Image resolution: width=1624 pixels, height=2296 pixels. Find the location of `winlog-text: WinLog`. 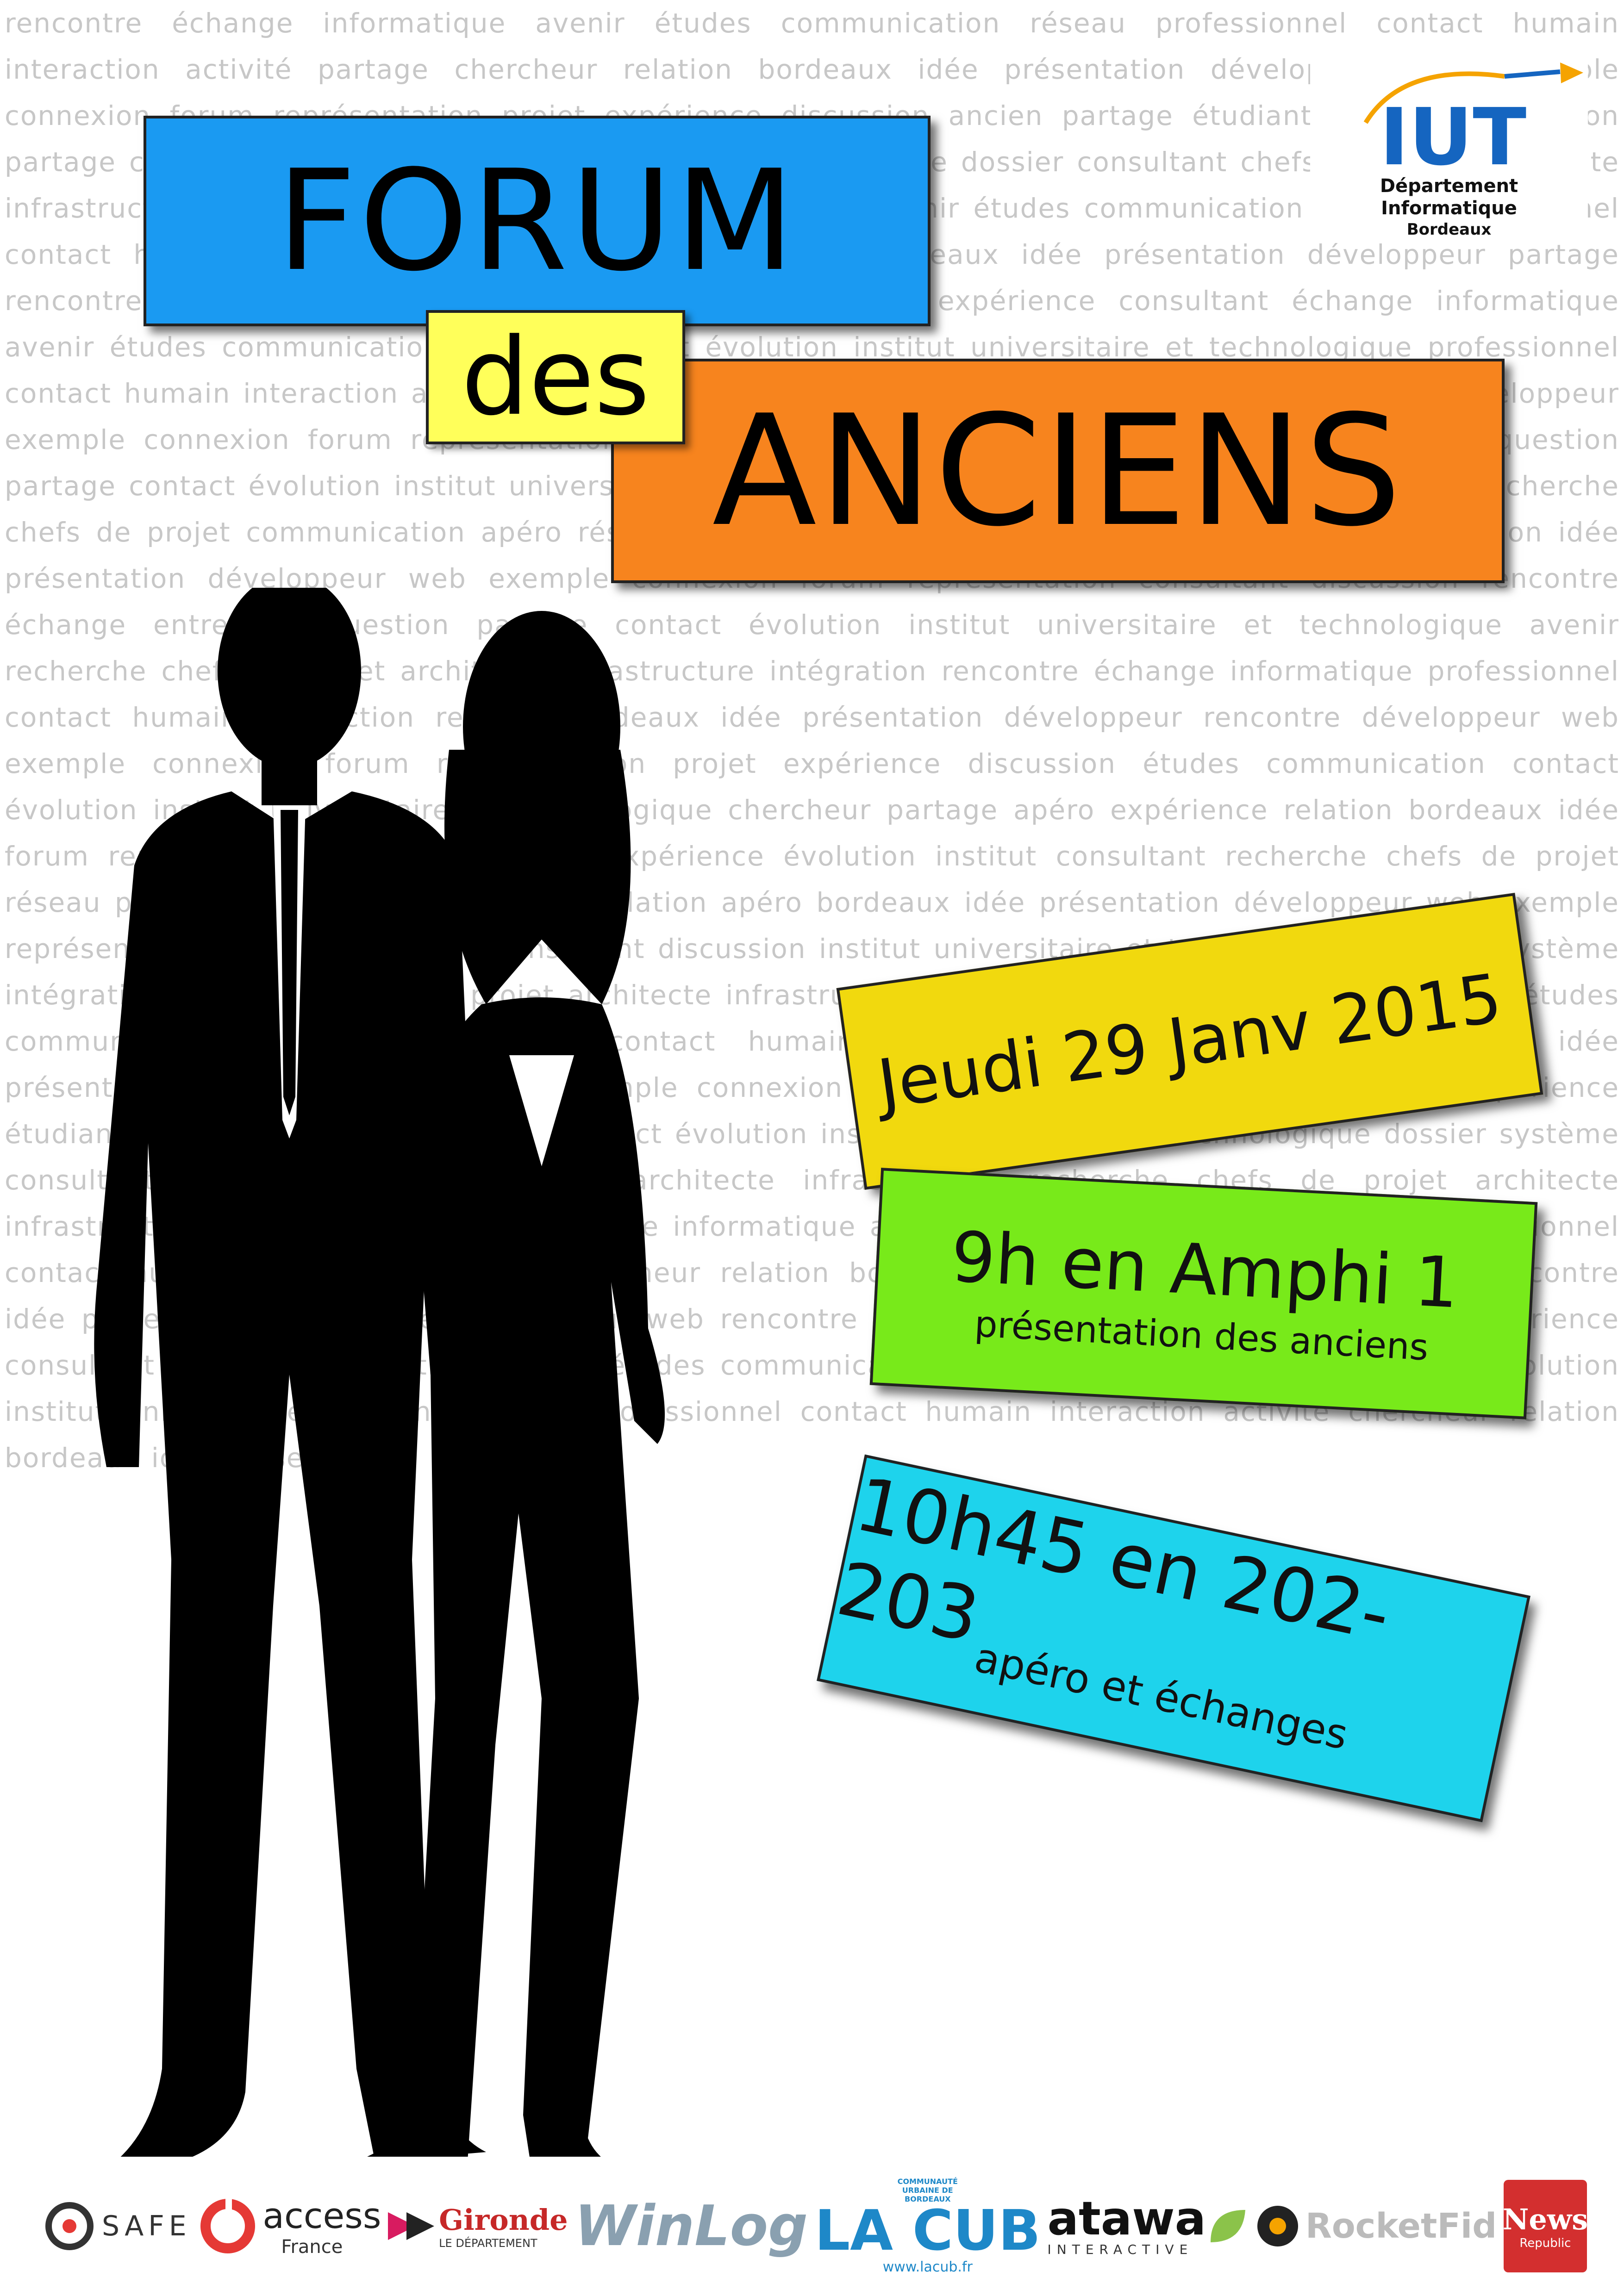

winlog-text: WinLog is located at coordinates (691, 2226).